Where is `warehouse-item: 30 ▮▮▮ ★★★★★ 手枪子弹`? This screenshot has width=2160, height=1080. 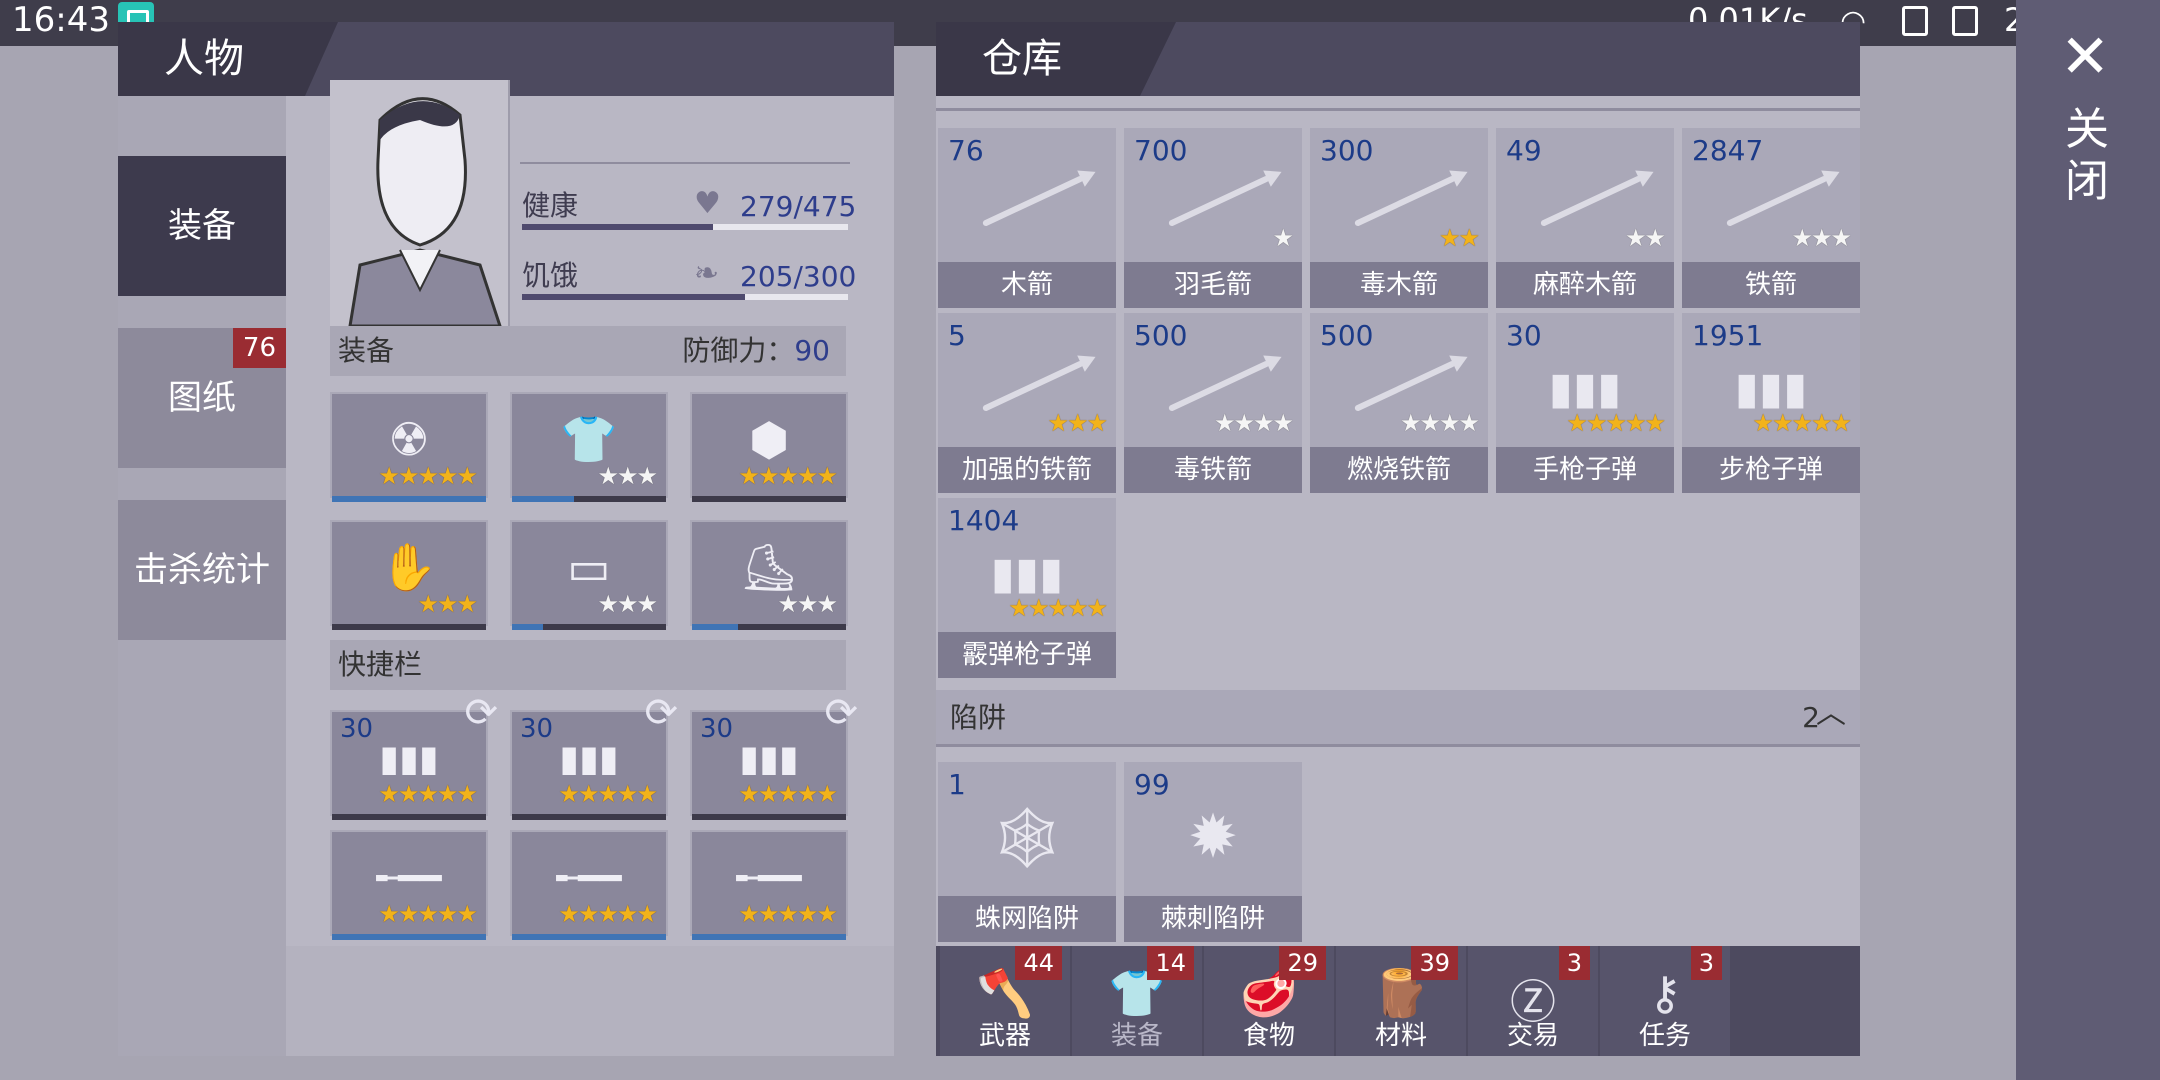
warehouse-item: 30 ▮▮▮ ★★★★★ 手枪子弹 is located at coordinates (1585, 403).